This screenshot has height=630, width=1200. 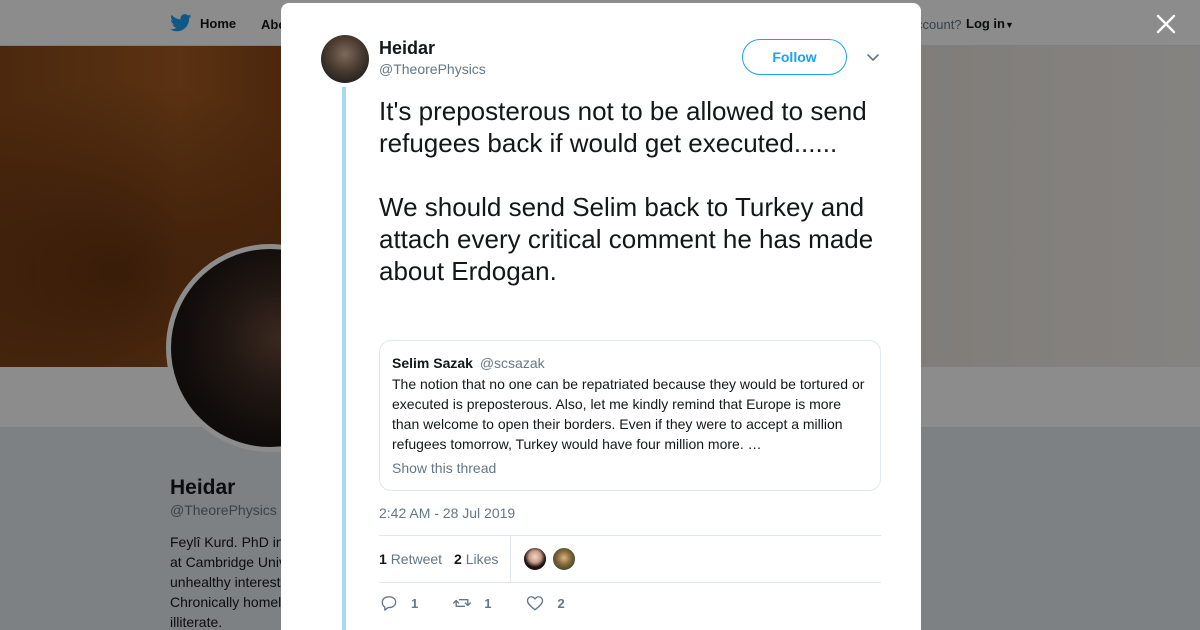 I want to click on retweet-count: 1, so click(x=488, y=603).